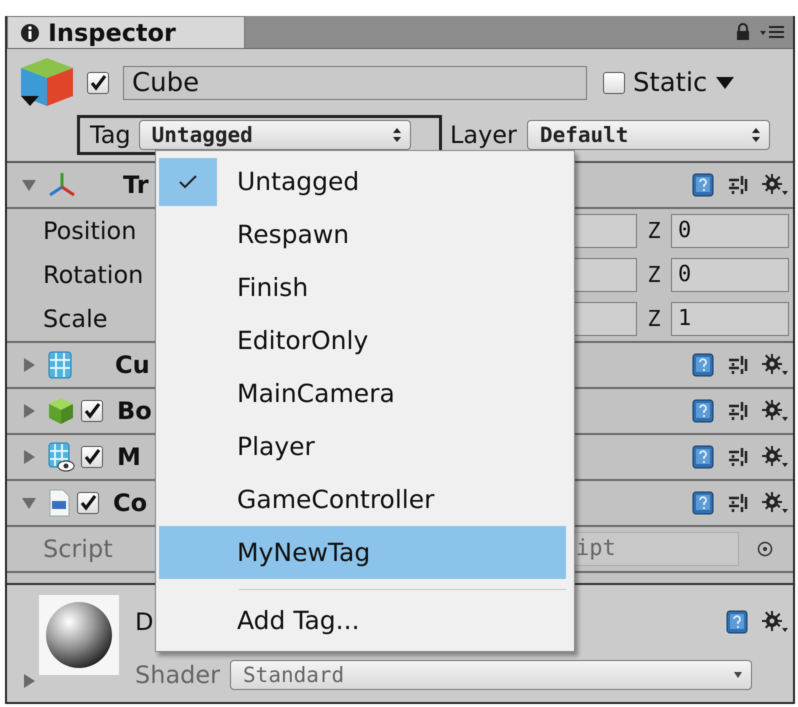  What do you see at coordinates (362, 499) in the screenshot?
I see `menu-item: GameController` at bounding box center [362, 499].